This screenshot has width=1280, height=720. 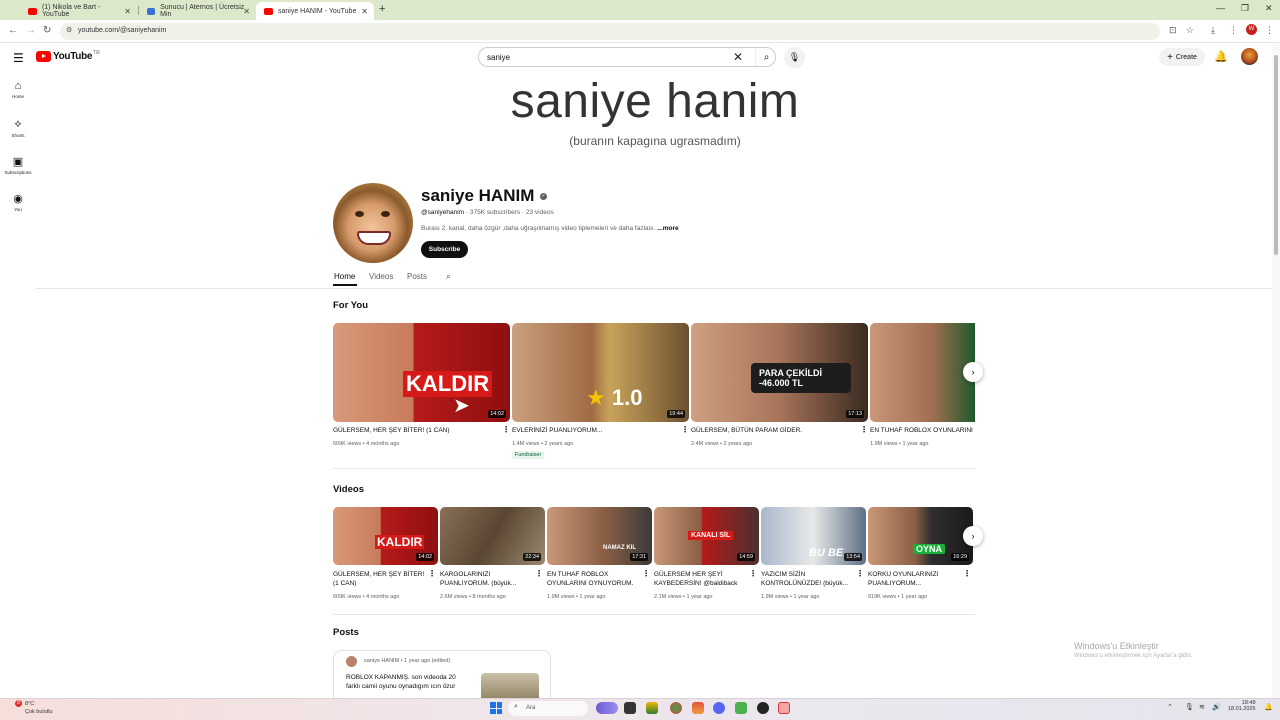 What do you see at coordinates (779, 372) in the screenshot?
I see `video-thumbnail: PARA ÇEKİLDİ -46.000 TL 17:13` at bounding box center [779, 372].